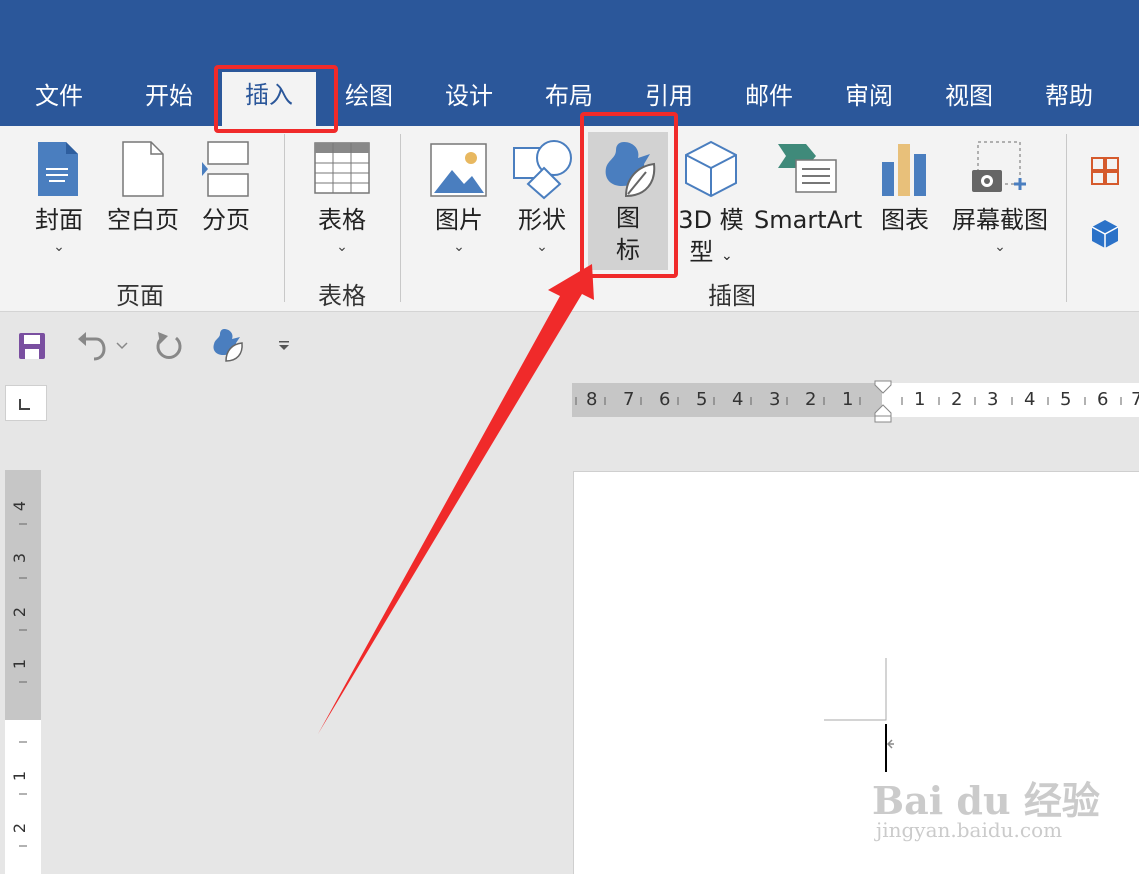 This screenshot has height=874, width=1139. Describe the element at coordinates (883, 402) in the screenshot. I see `indent-marker-icon` at that location.